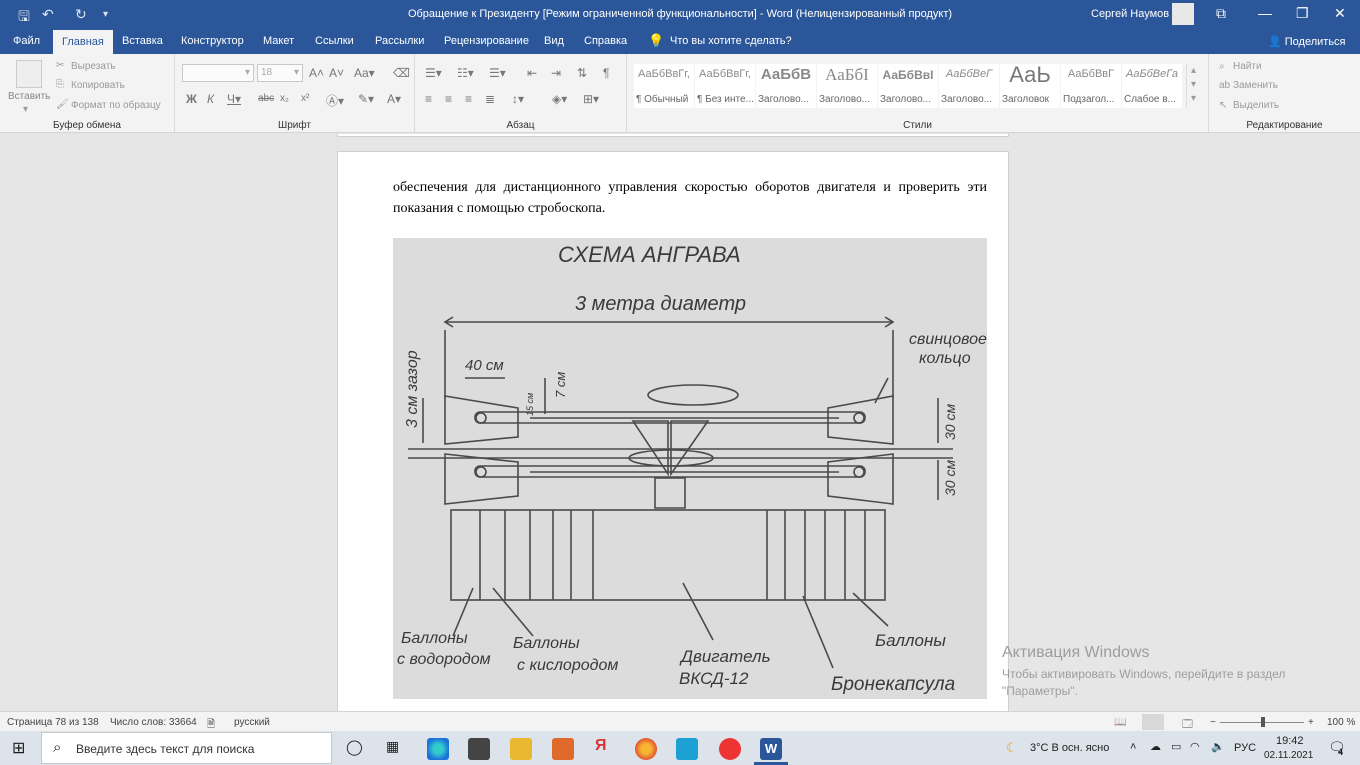  Describe the element at coordinates (364, 73) in the screenshot. I see `change-case-icon: Aa▾` at that location.